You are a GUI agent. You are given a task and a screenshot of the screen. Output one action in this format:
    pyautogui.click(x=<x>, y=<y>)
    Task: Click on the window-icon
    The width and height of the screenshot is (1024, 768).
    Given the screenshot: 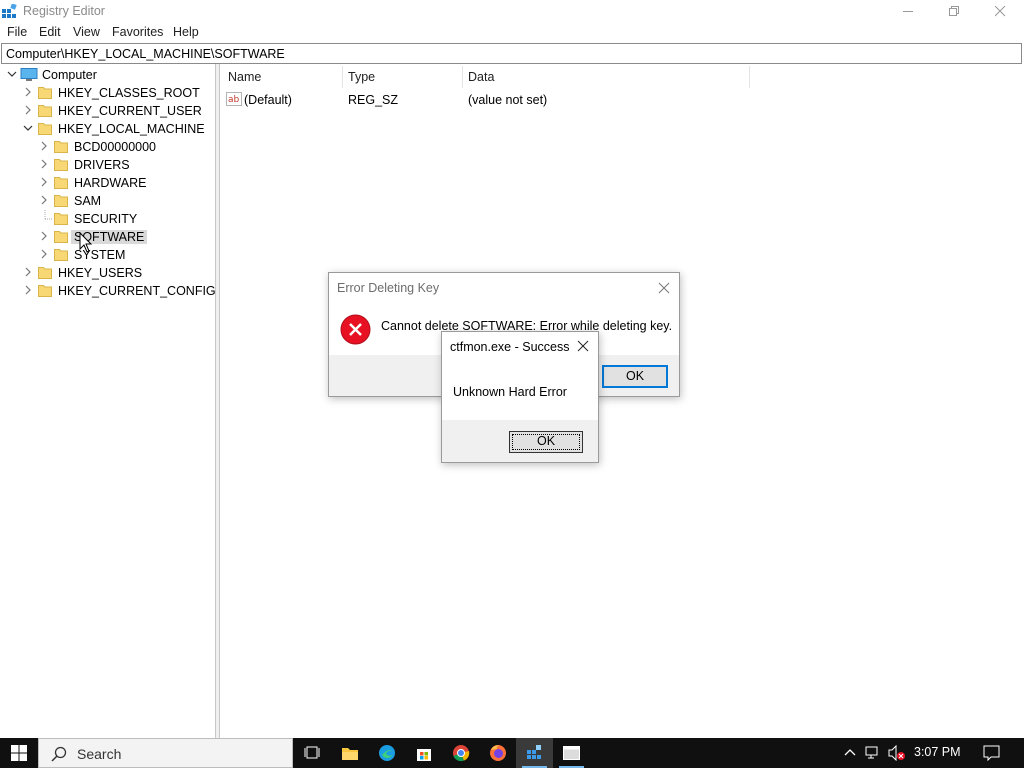 What is the action you would take?
    pyautogui.click(x=571, y=753)
    